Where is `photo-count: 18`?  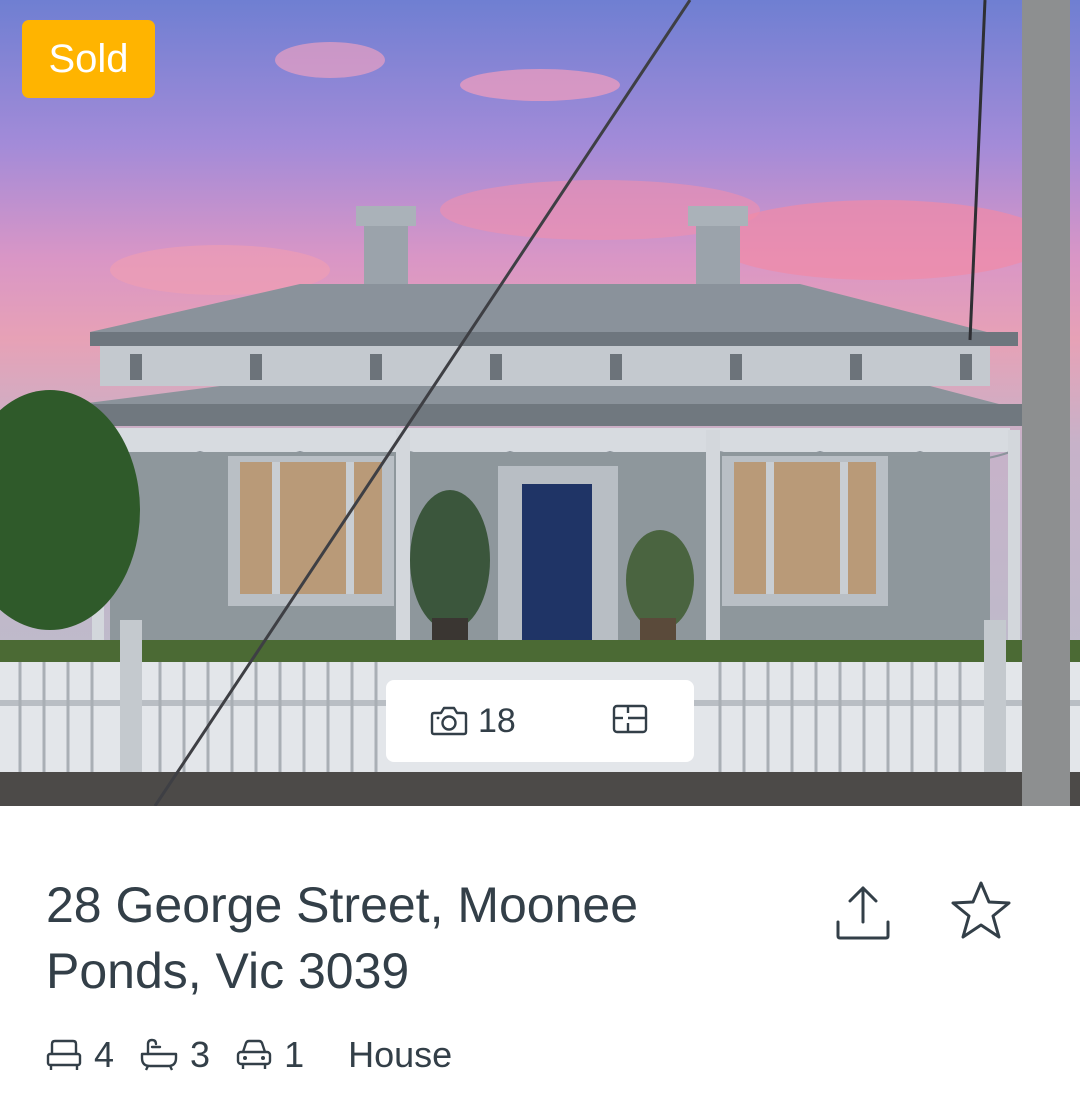
photo-count: 18 is located at coordinates (497, 721).